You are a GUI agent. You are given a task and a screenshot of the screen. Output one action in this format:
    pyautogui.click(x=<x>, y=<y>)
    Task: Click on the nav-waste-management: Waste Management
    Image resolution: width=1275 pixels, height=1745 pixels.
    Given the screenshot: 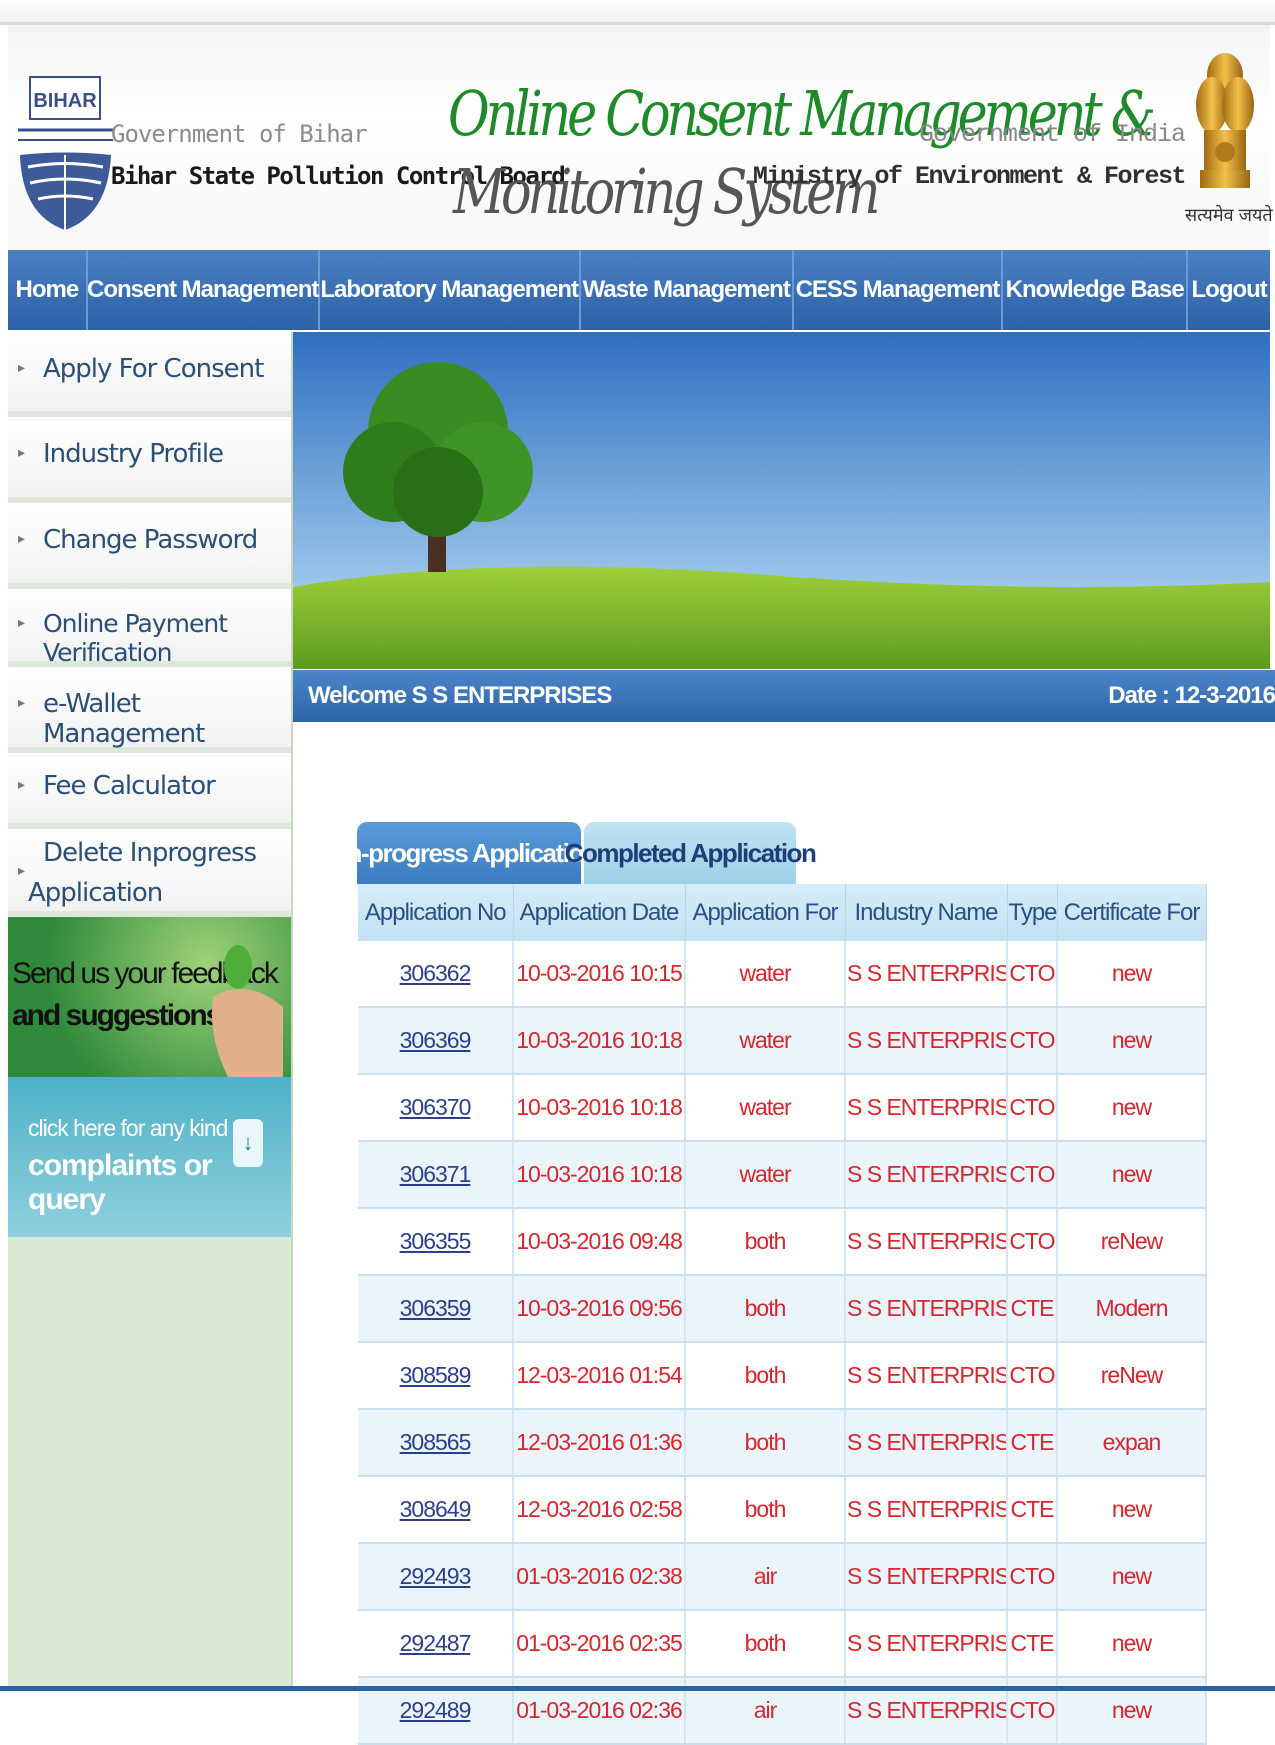 What is the action you would take?
    pyautogui.click(x=687, y=290)
    